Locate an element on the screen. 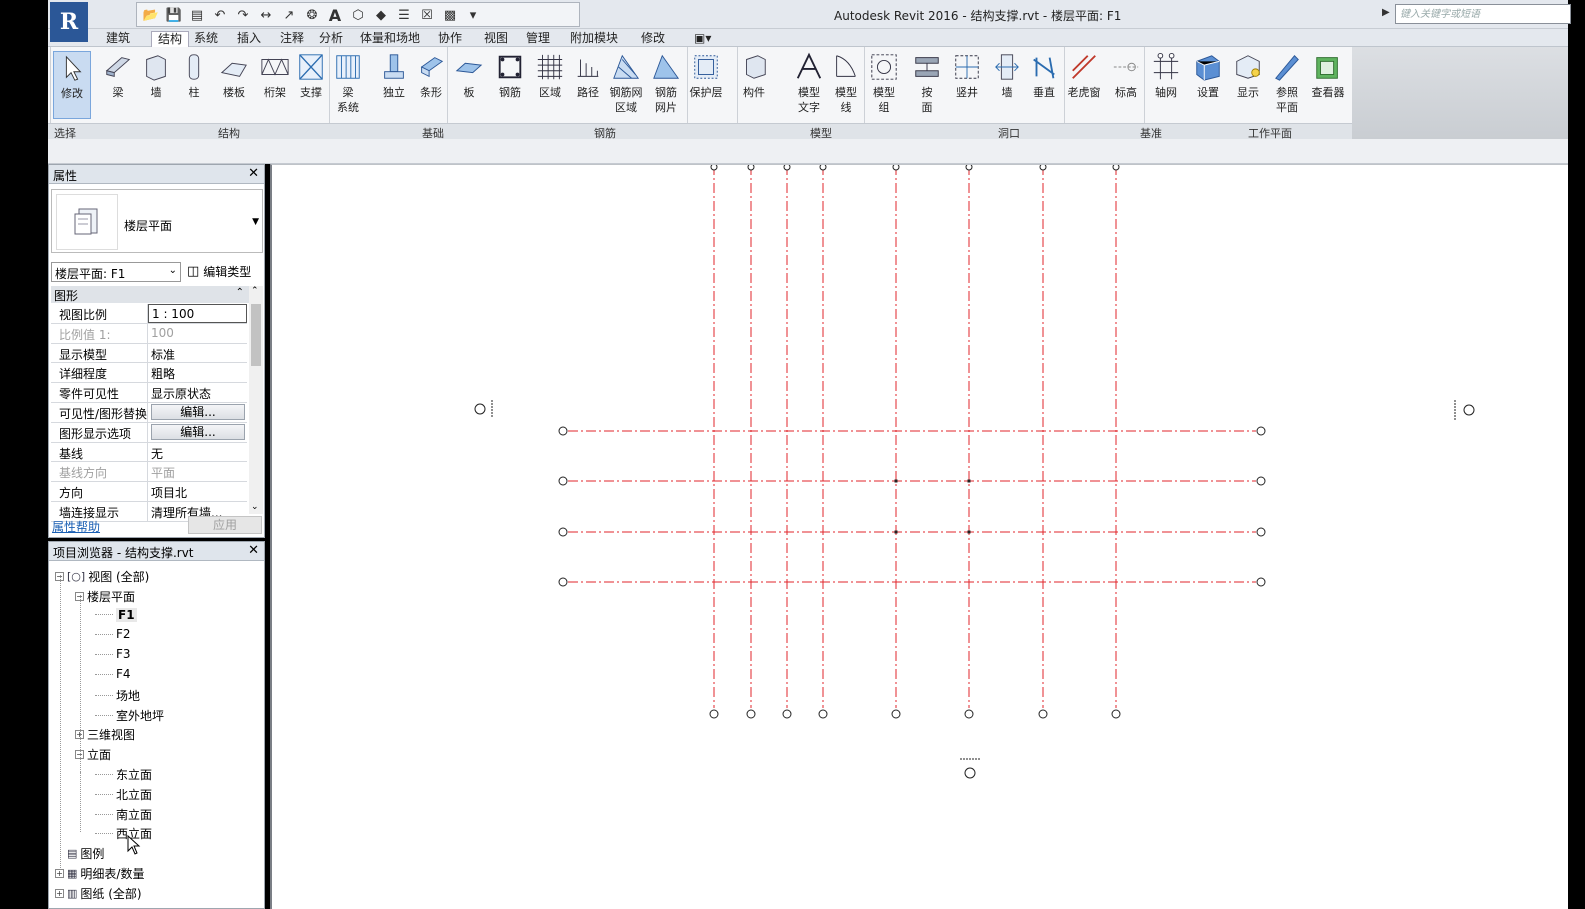  ribbon-button-level: 标高 is located at coordinates (1126, 75).